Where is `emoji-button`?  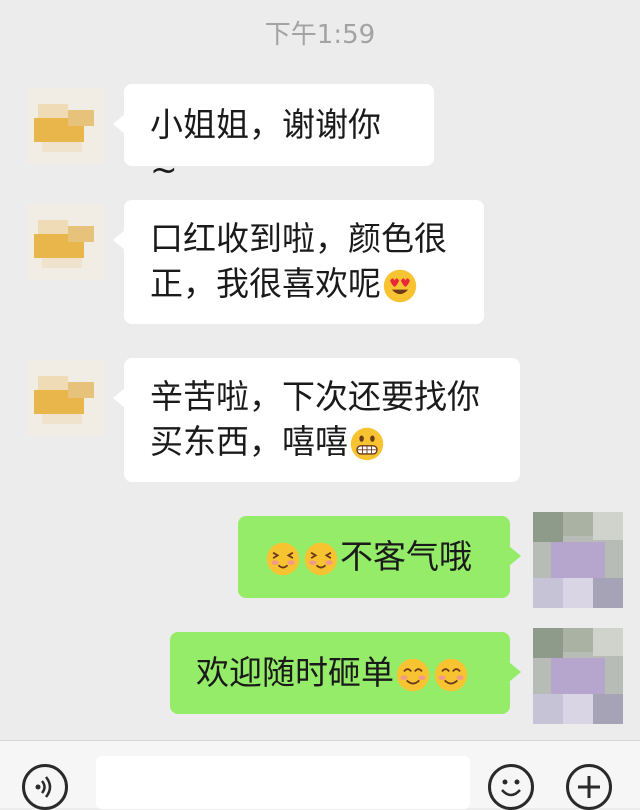
emoji-button is located at coordinates (511, 787).